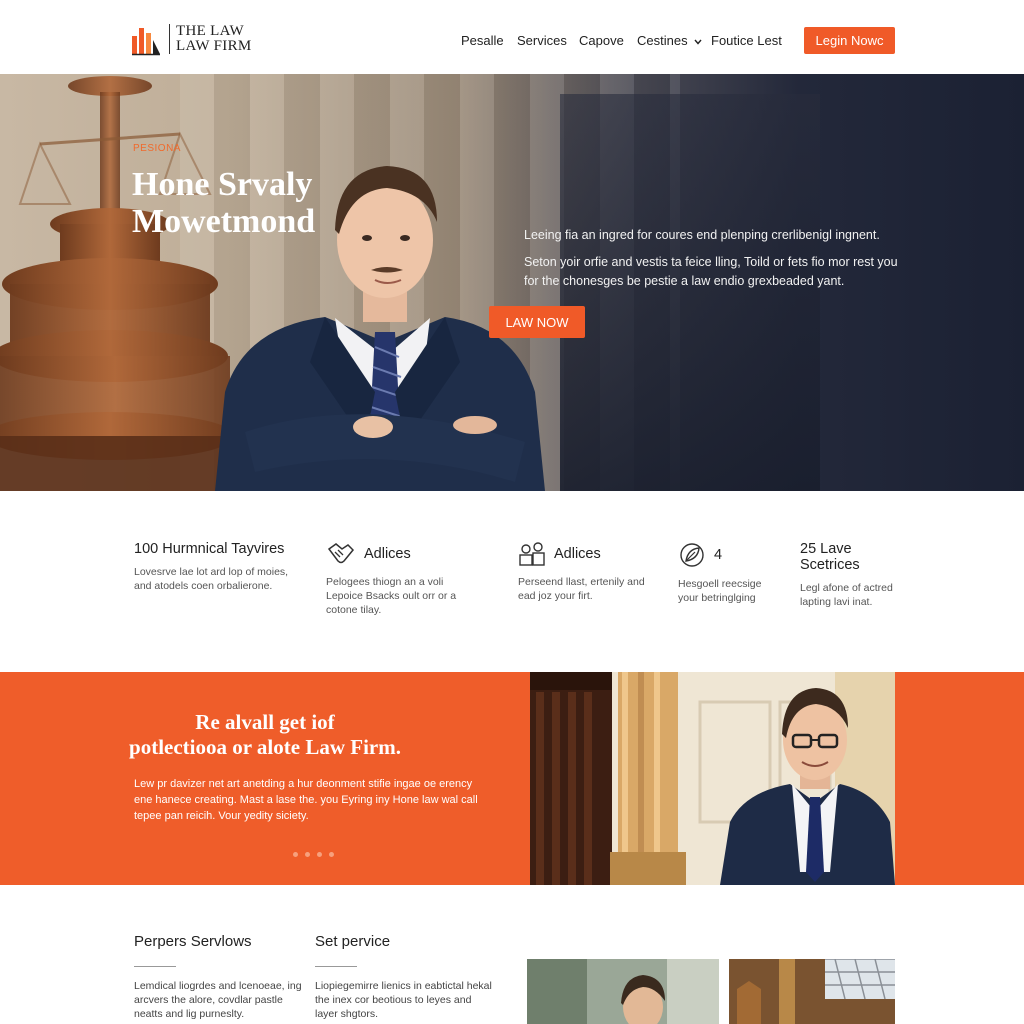  I want to click on hero-title: Hone Srvaly Mowetmond, so click(224, 203).